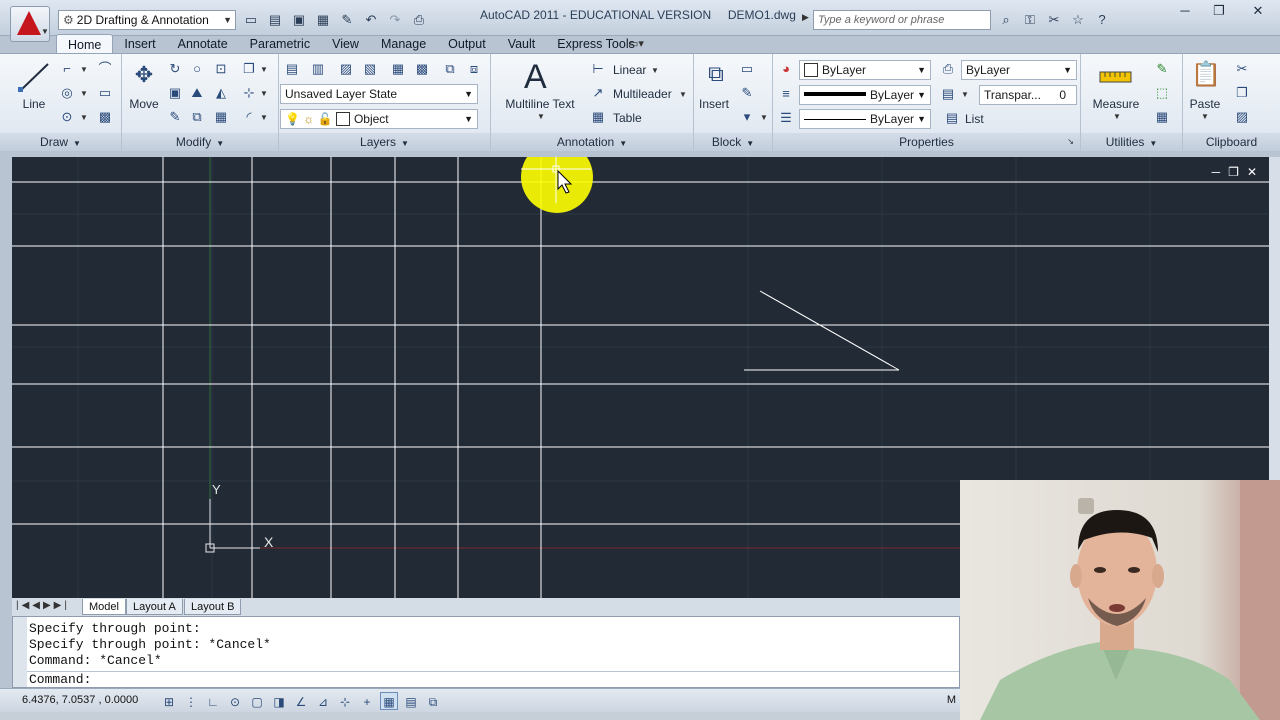 The height and width of the screenshot is (720, 1280). I want to click on tab-vault: Vault, so click(522, 44).